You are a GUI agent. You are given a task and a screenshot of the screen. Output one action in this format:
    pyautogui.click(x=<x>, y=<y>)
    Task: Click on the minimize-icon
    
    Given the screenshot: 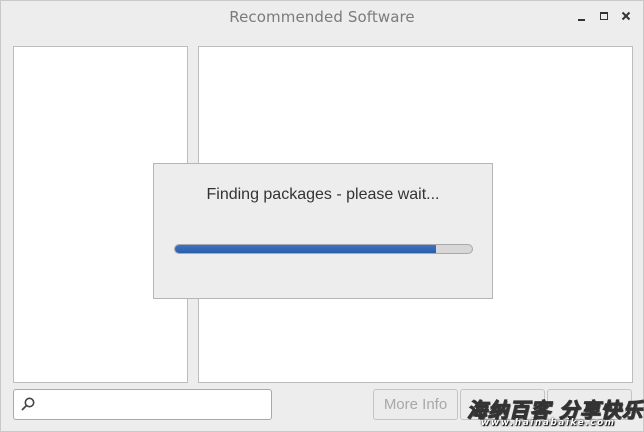 What is the action you would take?
    pyautogui.click(x=581, y=19)
    